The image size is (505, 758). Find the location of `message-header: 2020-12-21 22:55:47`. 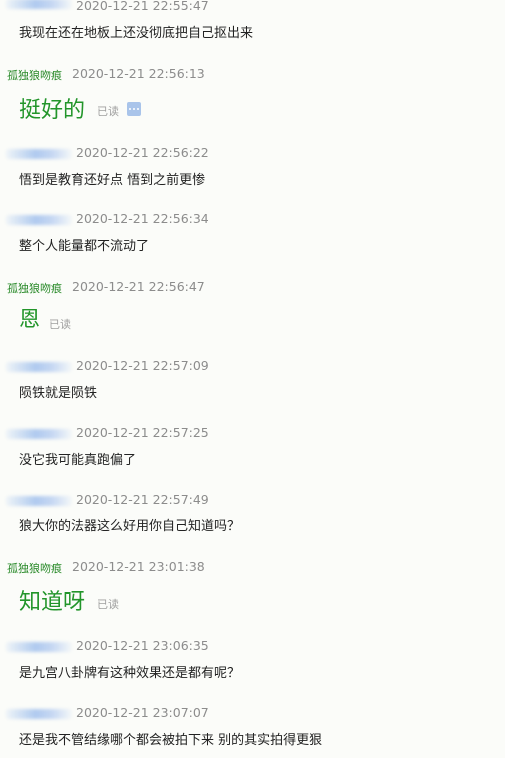

message-header: 2020-12-21 22:55:47 is located at coordinates (252, 7).